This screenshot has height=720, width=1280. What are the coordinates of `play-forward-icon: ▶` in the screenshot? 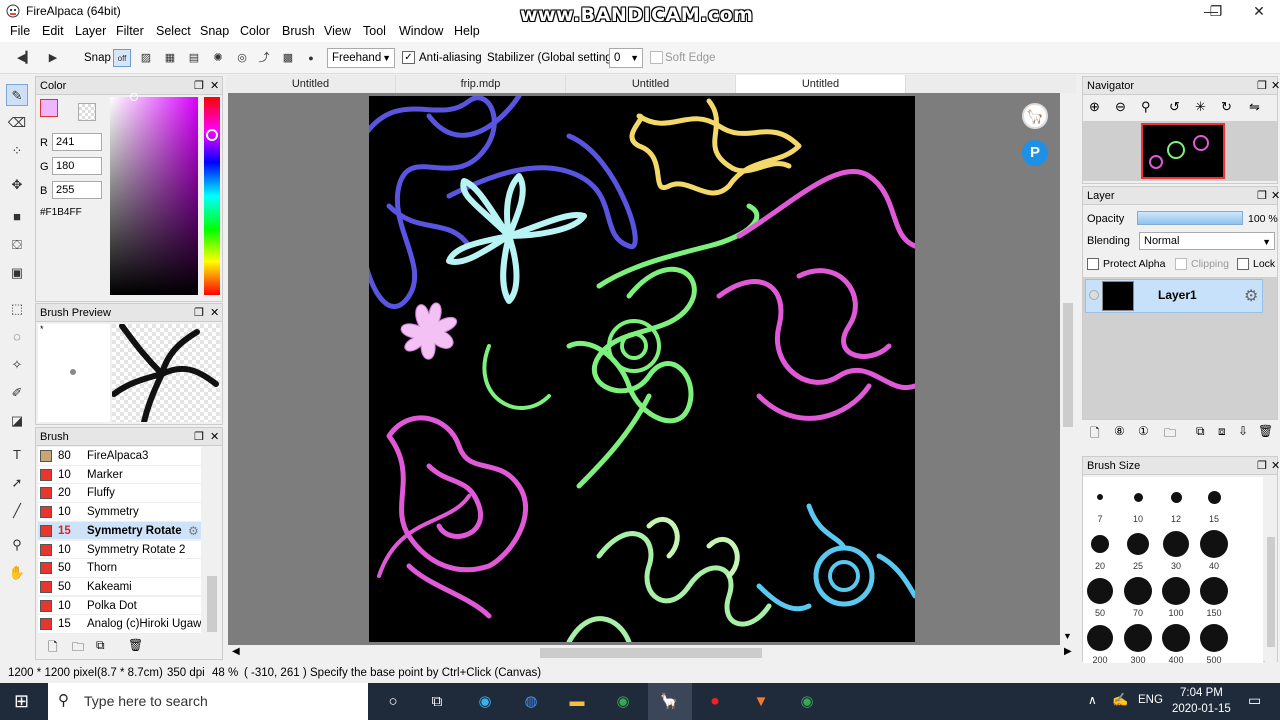 It's located at (53, 58).